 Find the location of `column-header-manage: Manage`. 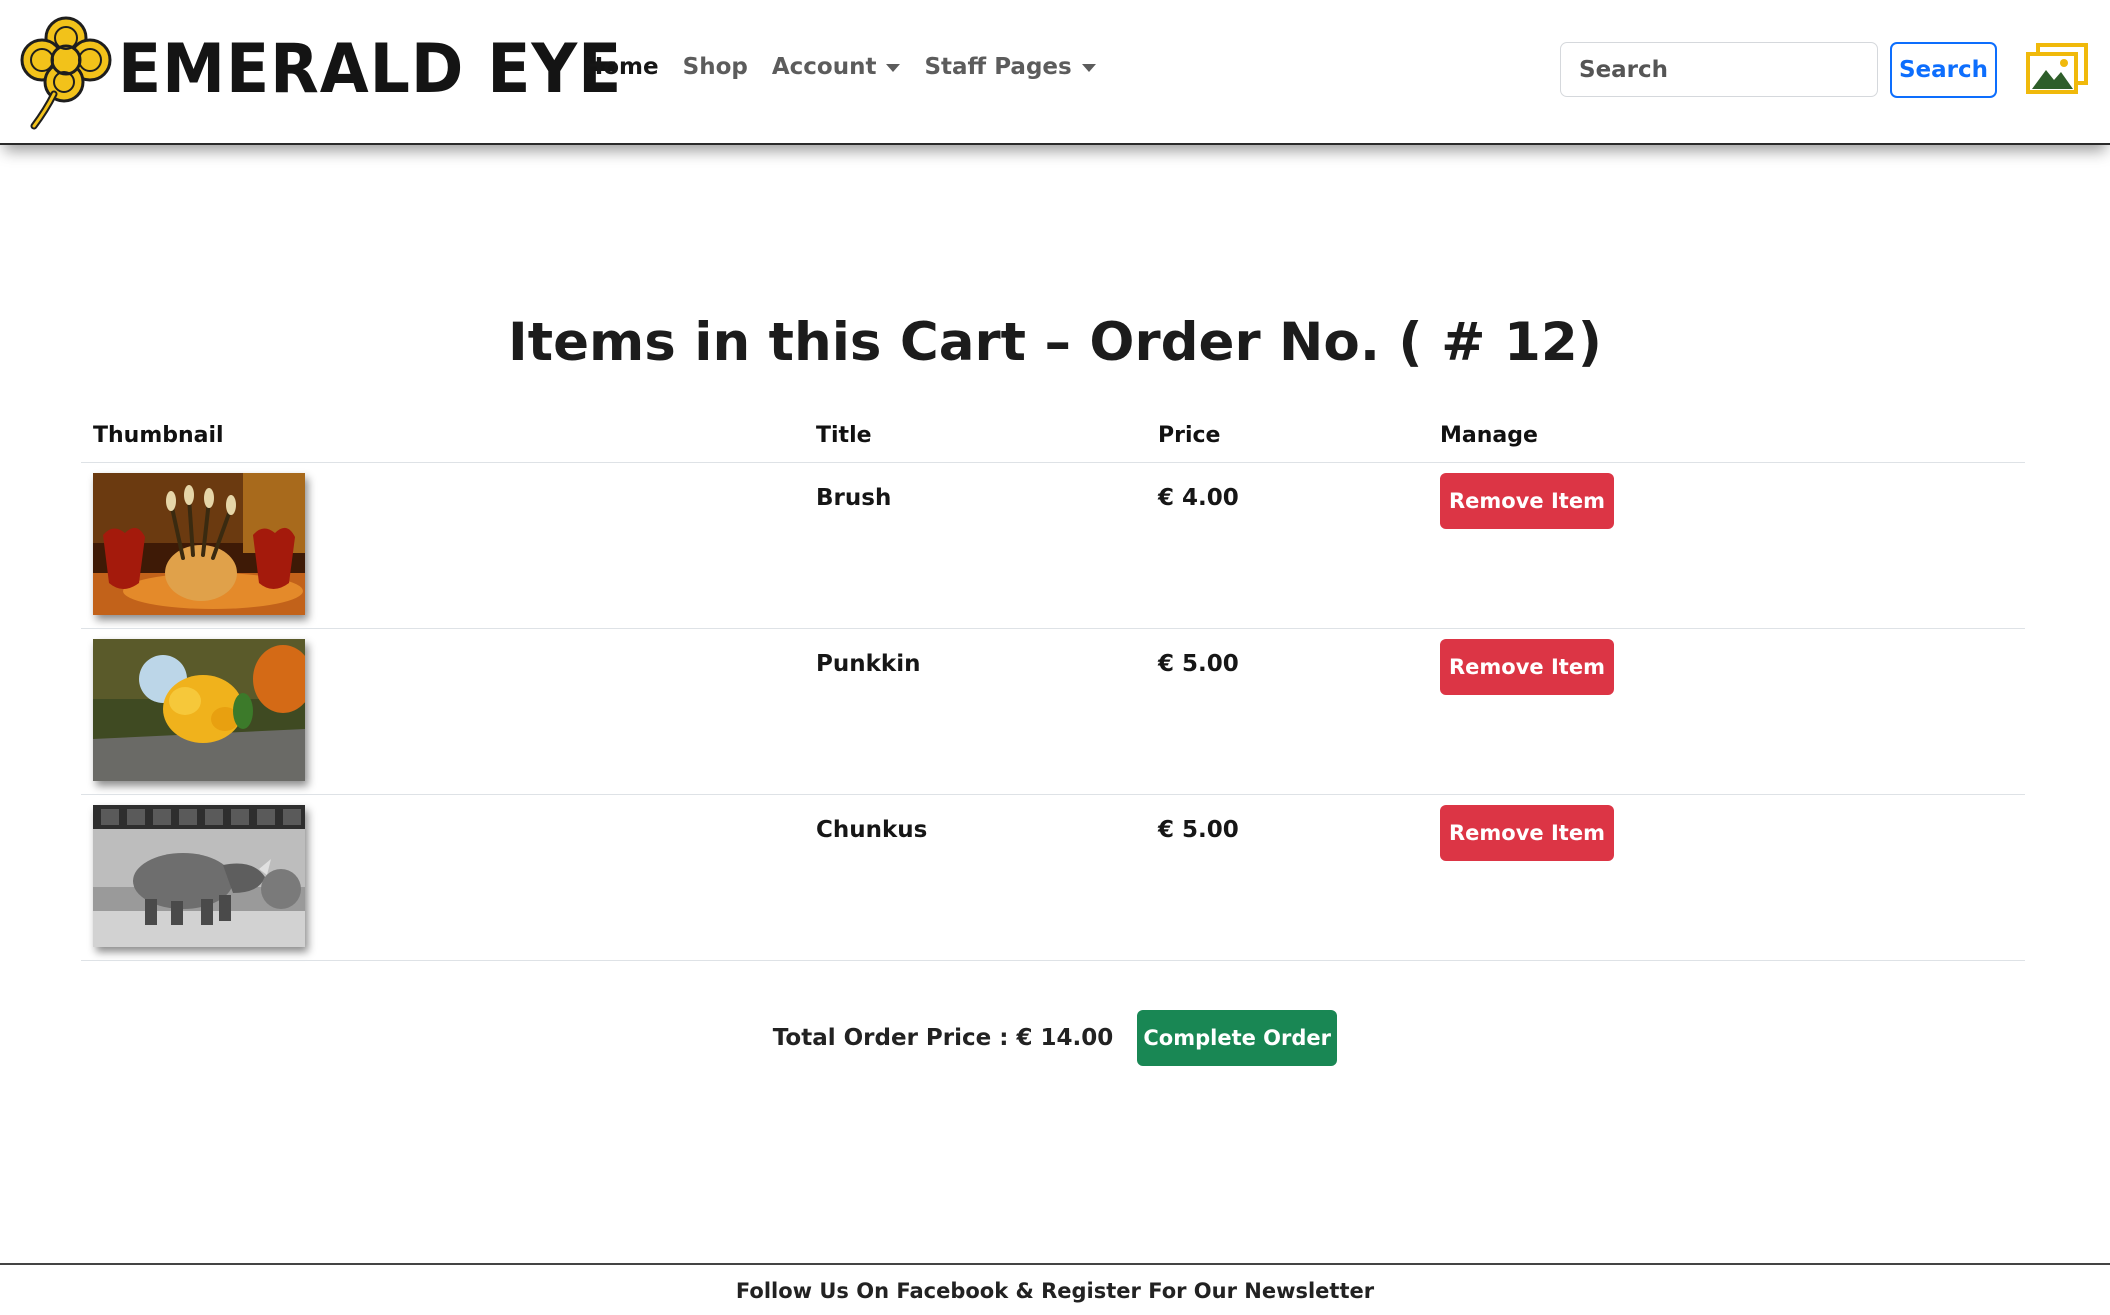

column-header-manage: Manage is located at coordinates (1726, 435).